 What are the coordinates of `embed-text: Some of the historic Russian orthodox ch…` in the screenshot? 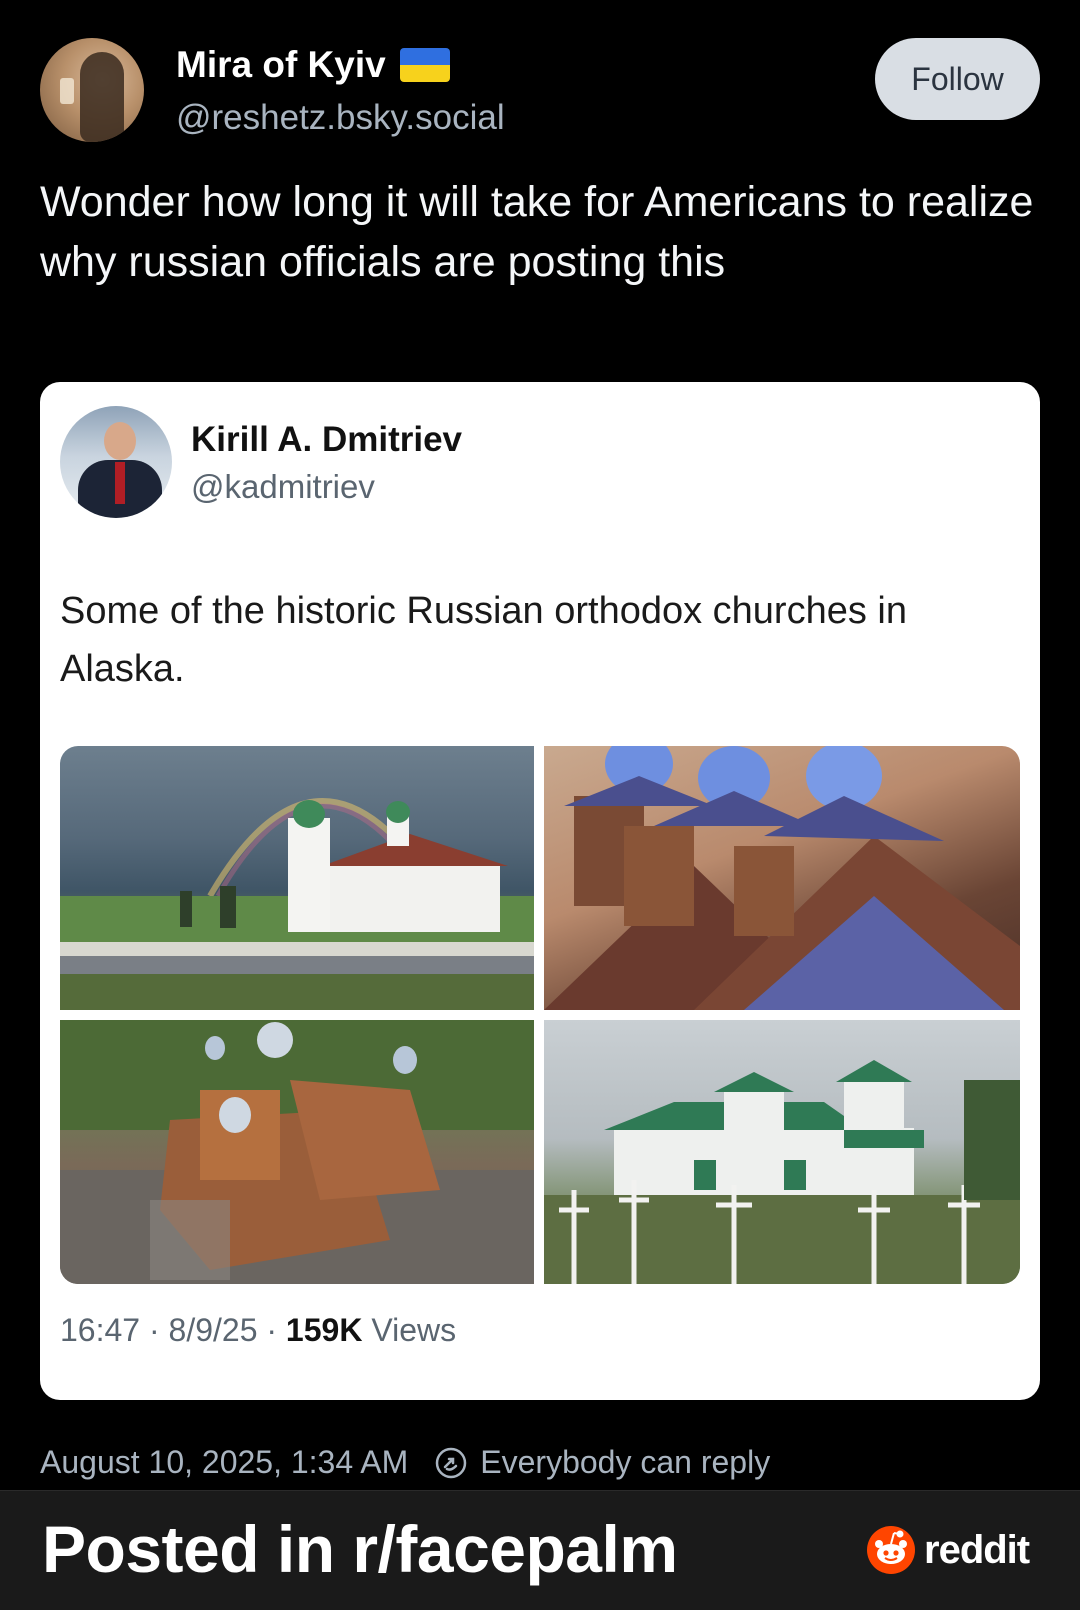 It's located at (483, 640).